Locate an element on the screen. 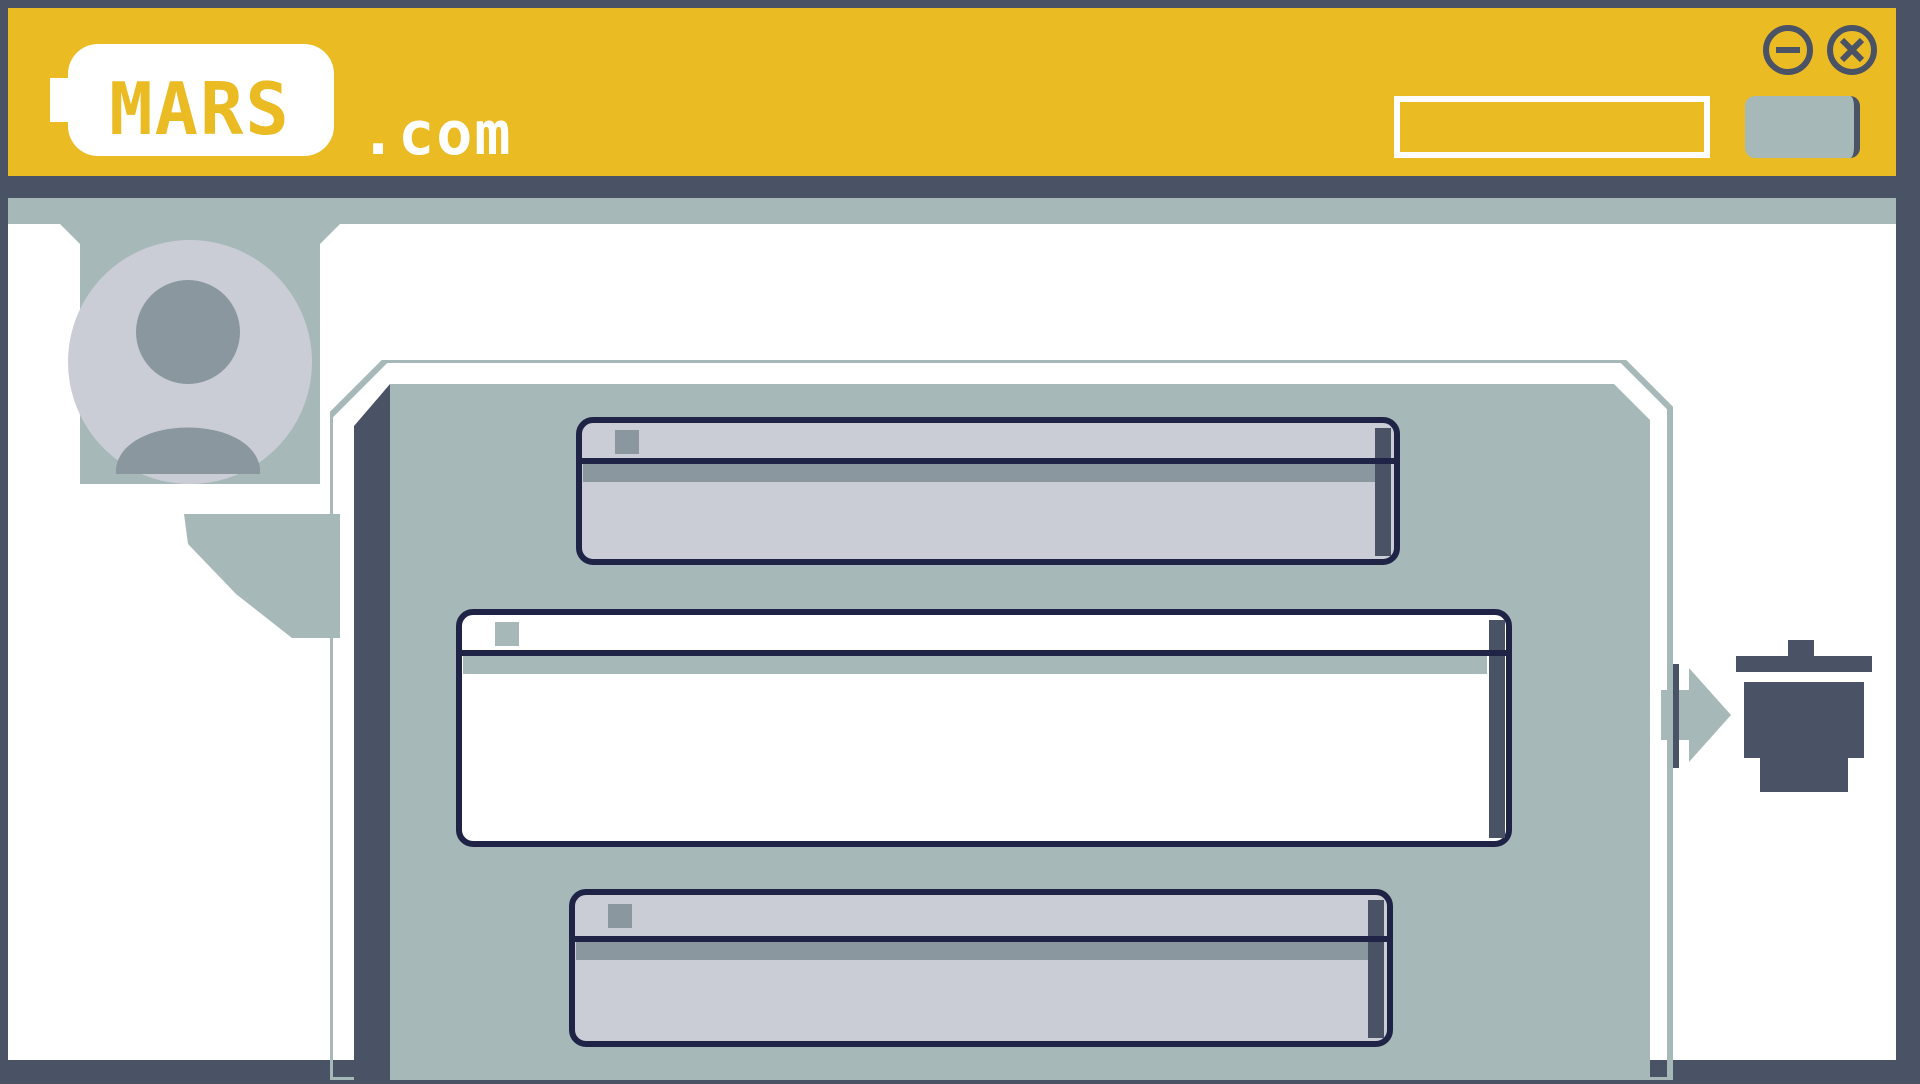 This screenshot has height=1084, width=1920. post-card-selected is located at coordinates (984, 728).